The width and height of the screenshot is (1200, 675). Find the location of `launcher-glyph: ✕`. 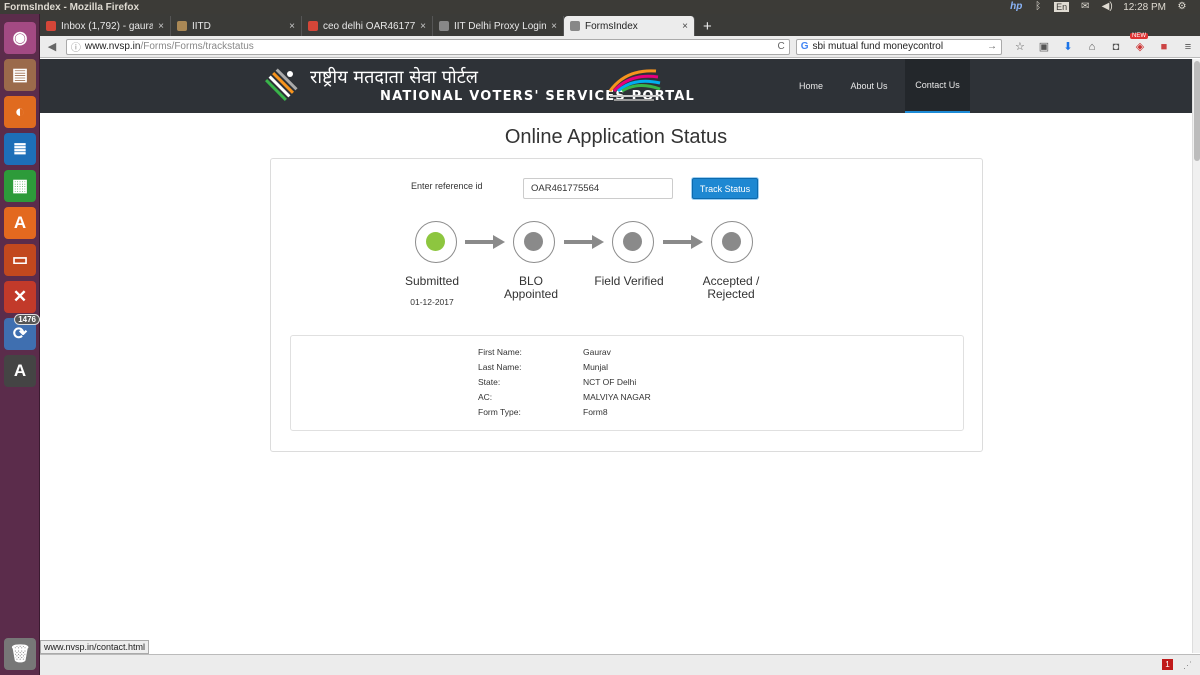

launcher-glyph: ✕ is located at coordinates (20, 296).